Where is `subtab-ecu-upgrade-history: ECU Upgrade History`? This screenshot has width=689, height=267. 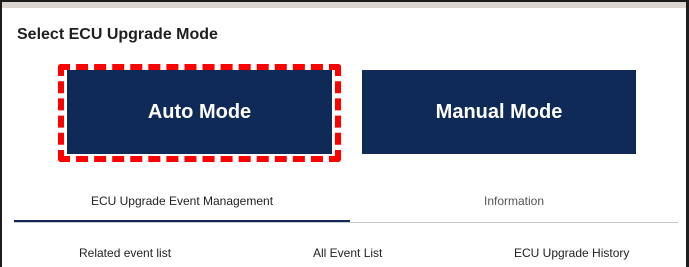
subtab-ecu-upgrade-history: ECU Upgrade History is located at coordinates (571, 253).